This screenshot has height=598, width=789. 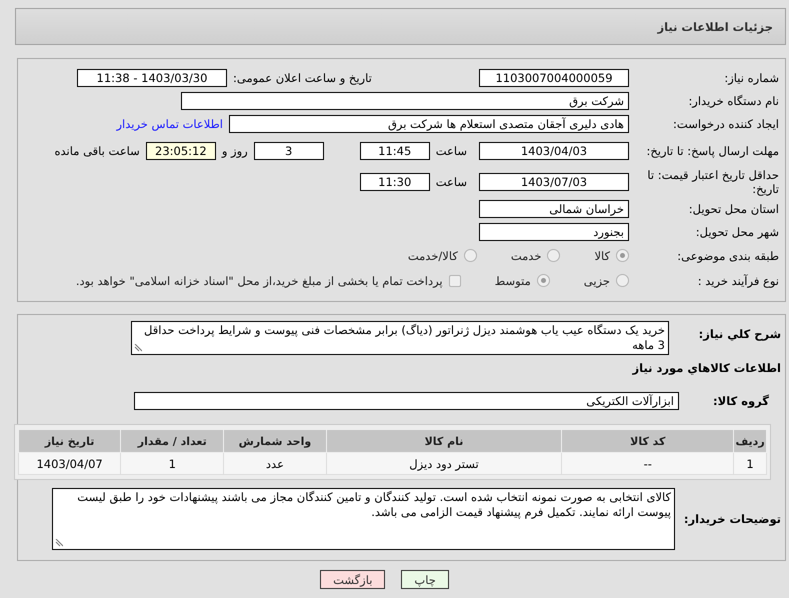 What do you see at coordinates (405, 101) in the screenshot?
I see `buyer-name-field: شرکت برق` at bounding box center [405, 101].